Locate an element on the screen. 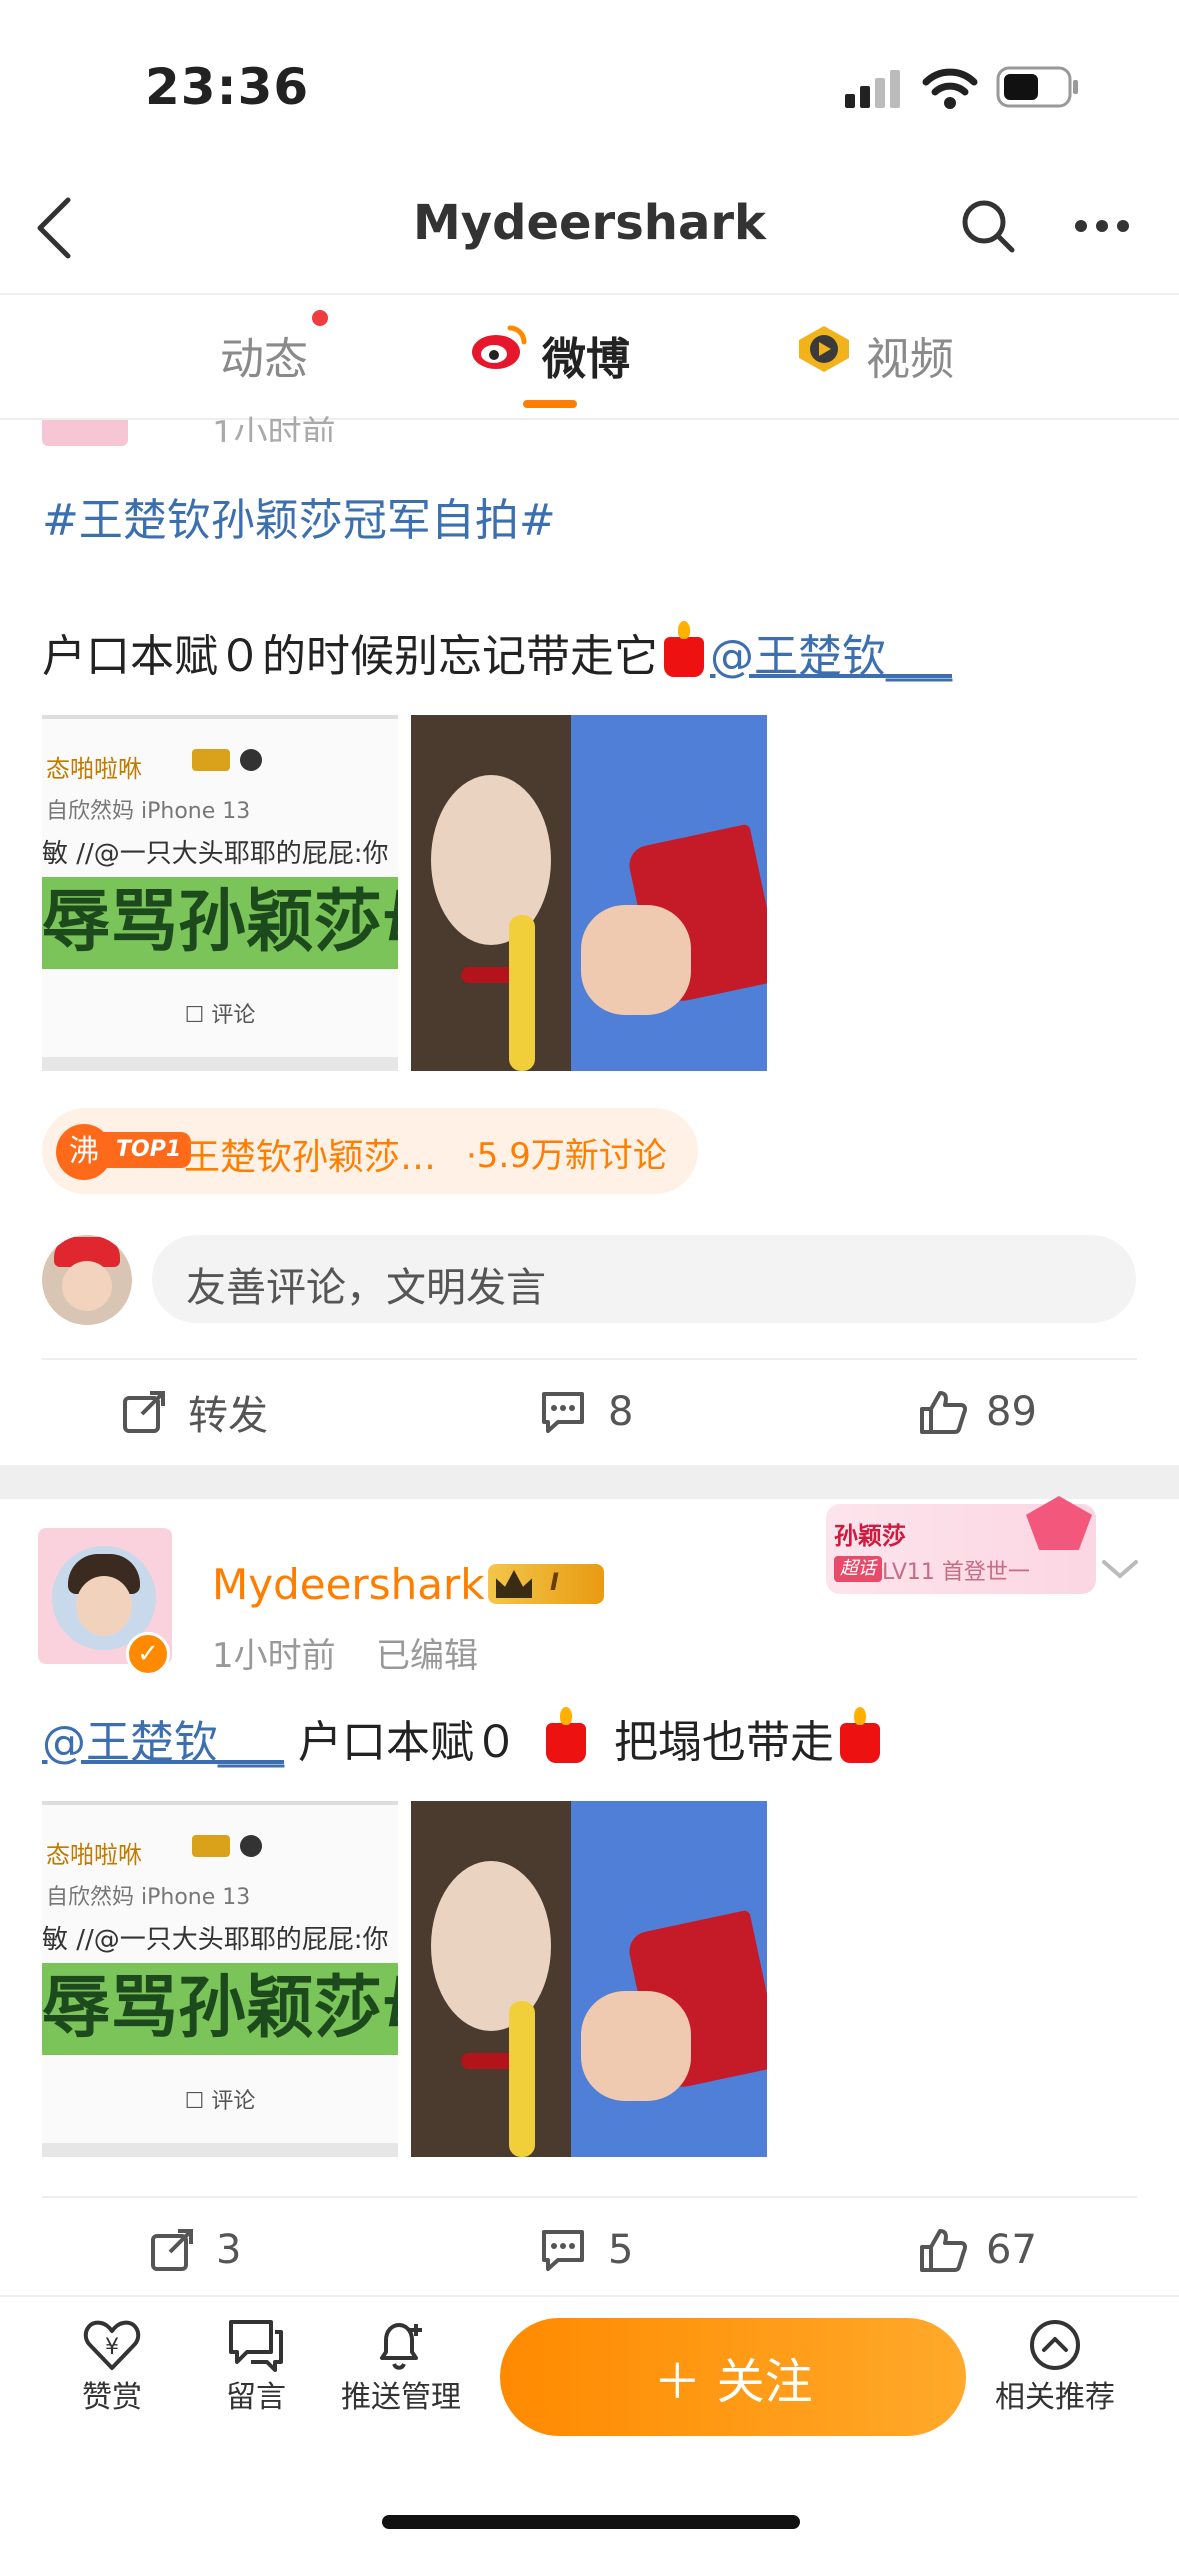  post1-avatar-partial is located at coordinates (106, 434).